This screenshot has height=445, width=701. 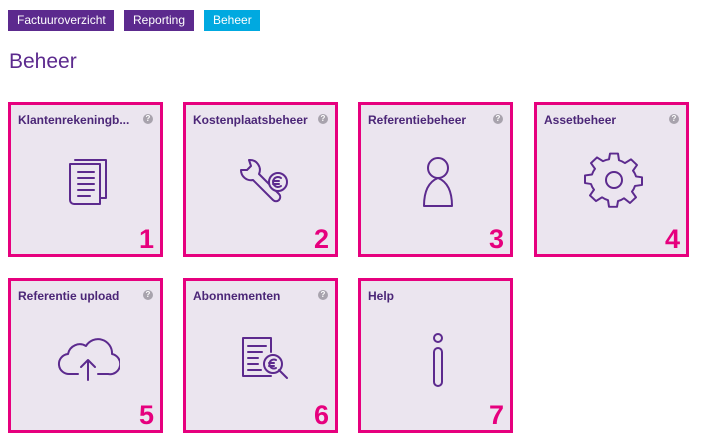 What do you see at coordinates (69, 296) in the screenshot?
I see `tile-label: Referentie upload` at bounding box center [69, 296].